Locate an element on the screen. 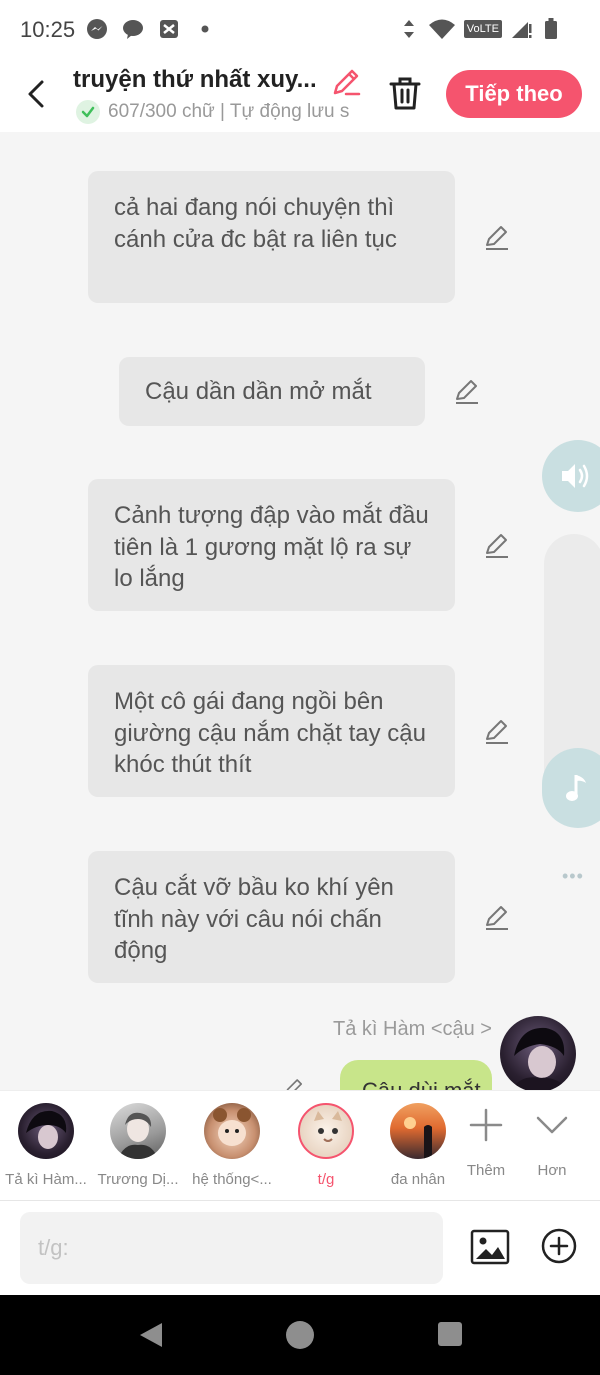  next-button: Tiếp theo is located at coordinates (514, 94).